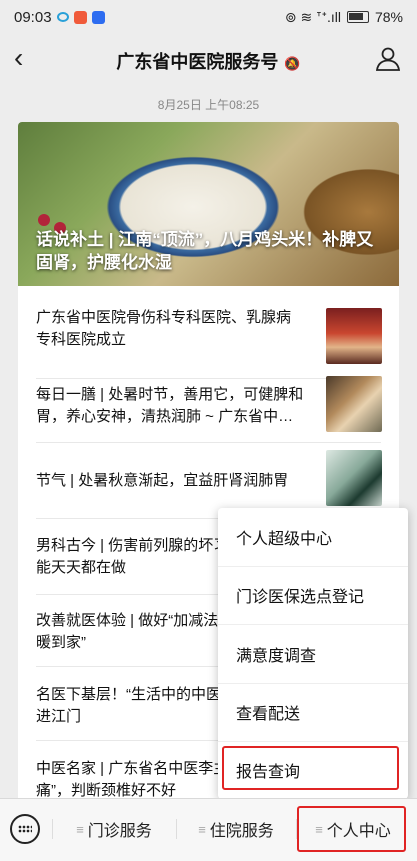  Describe the element at coordinates (197, 62) in the screenshot. I see `page-title-text: 广东省中医院服务号` at that location.